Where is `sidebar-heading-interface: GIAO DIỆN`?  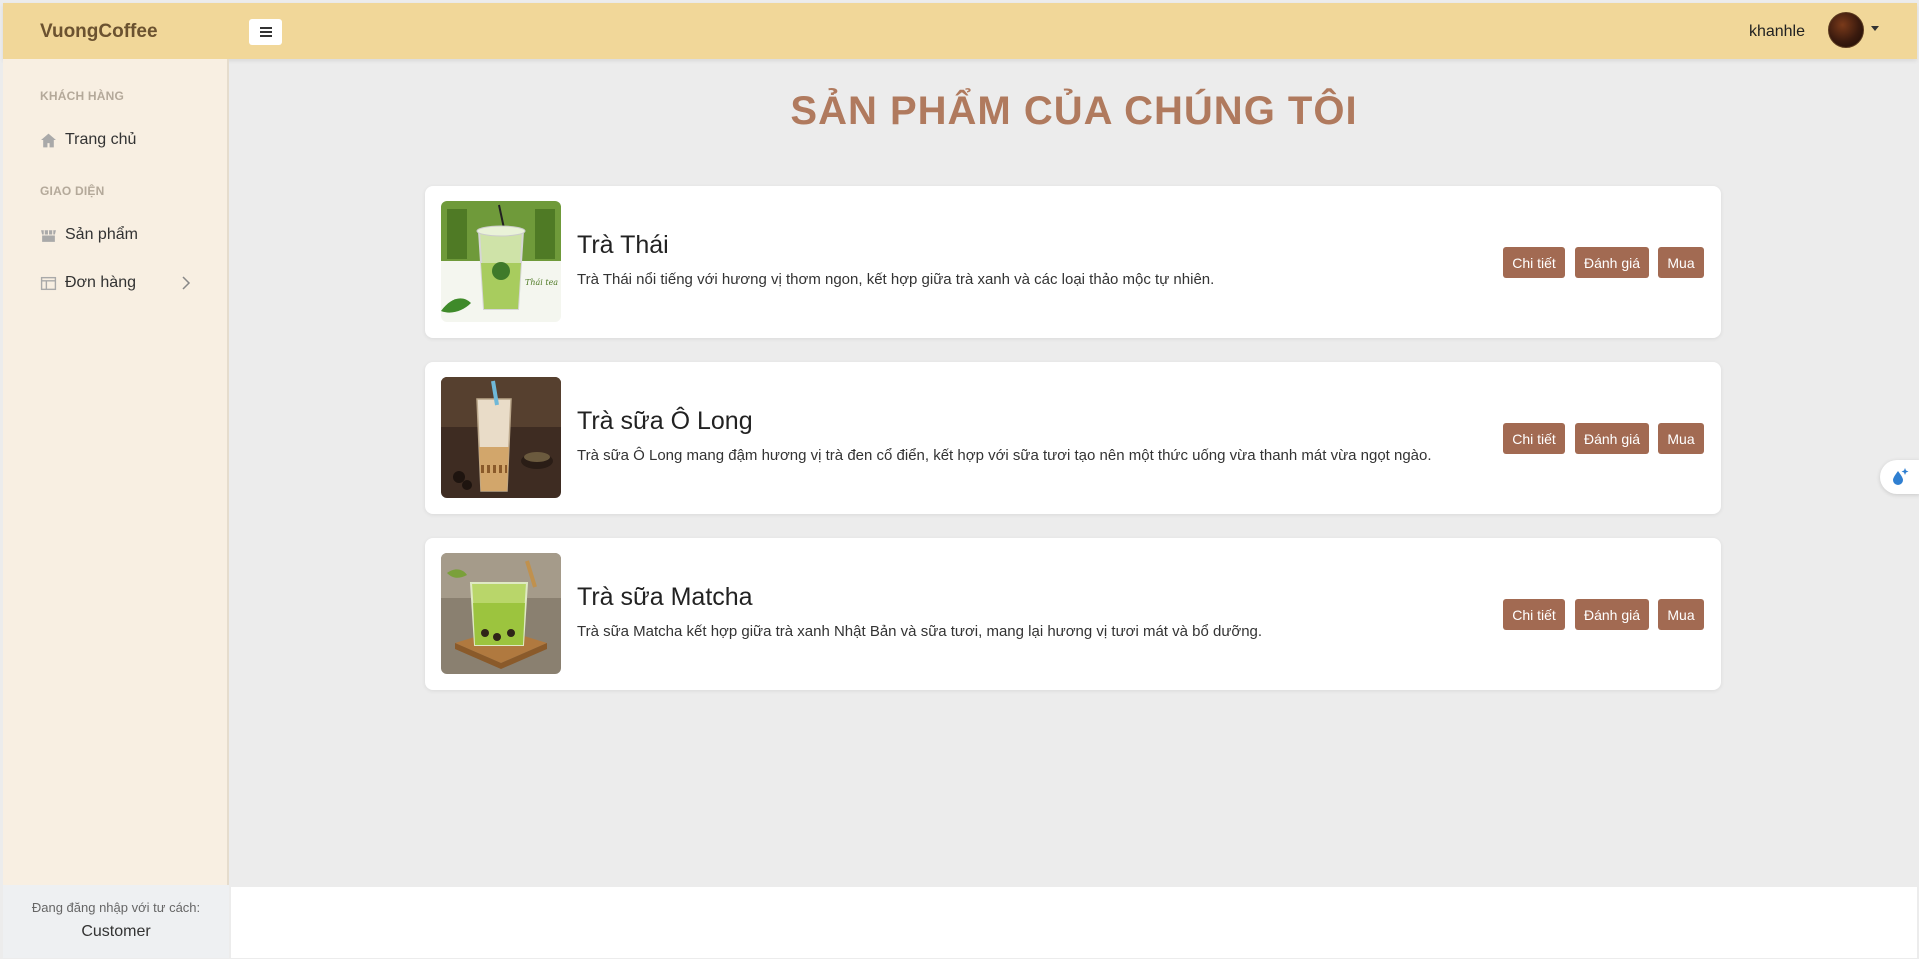
sidebar-heading-interface: GIAO DIỆN is located at coordinates (72, 191).